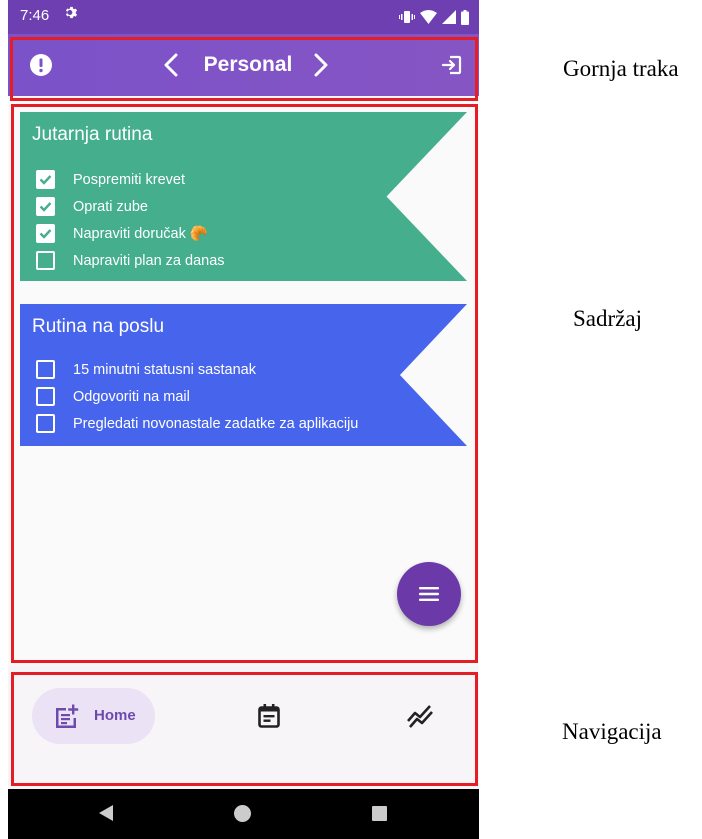  Describe the element at coordinates (428, 17) in the screenshot. I see `wifi-icon` at that location.